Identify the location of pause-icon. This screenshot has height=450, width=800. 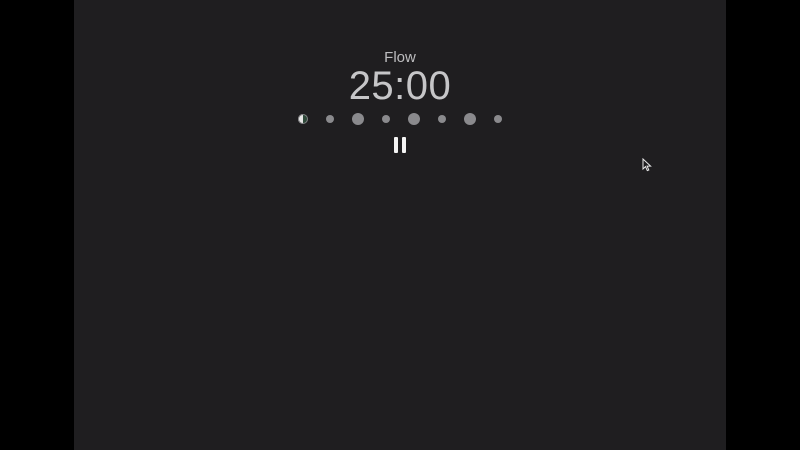
(400, 145).